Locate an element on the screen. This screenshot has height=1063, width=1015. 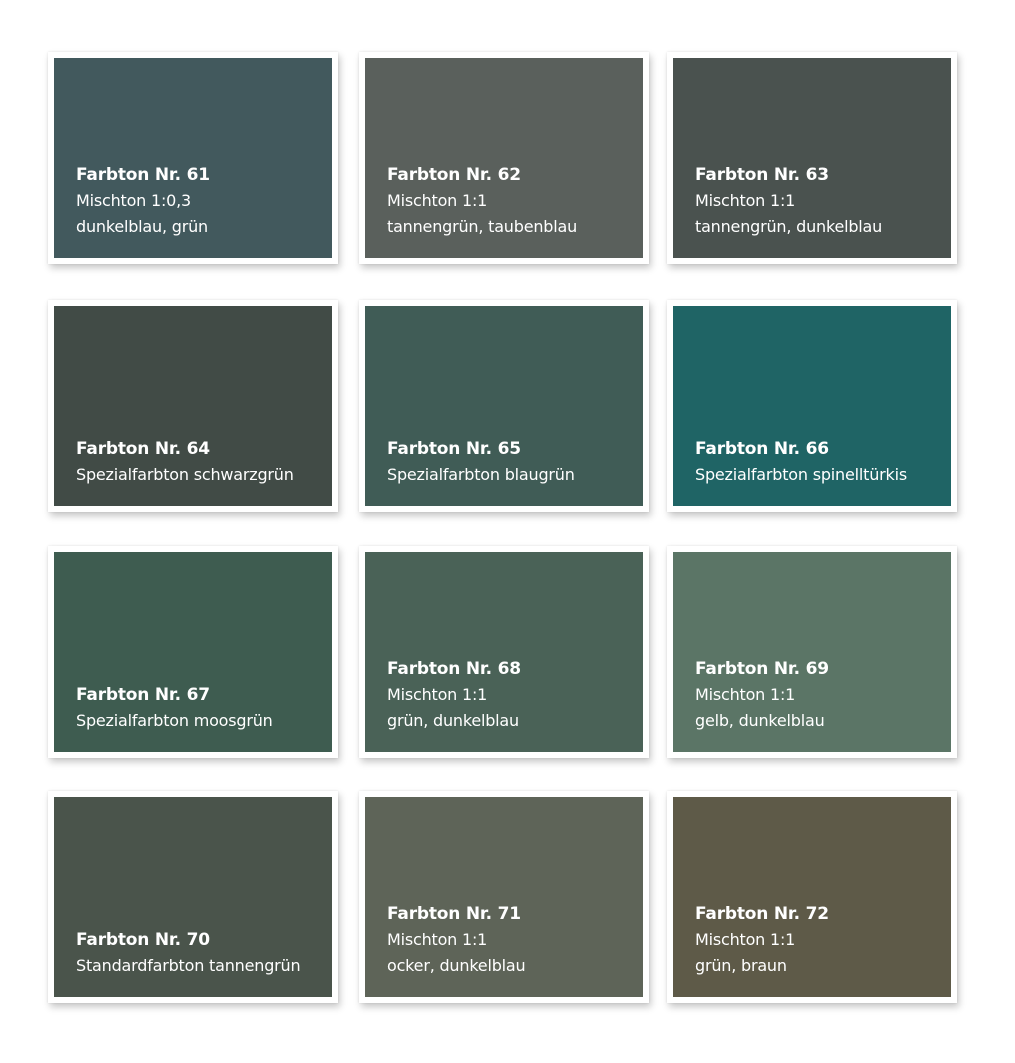
swatch-description: Spezialfarbton spinelltürkis is located at coordinates (801, 474).